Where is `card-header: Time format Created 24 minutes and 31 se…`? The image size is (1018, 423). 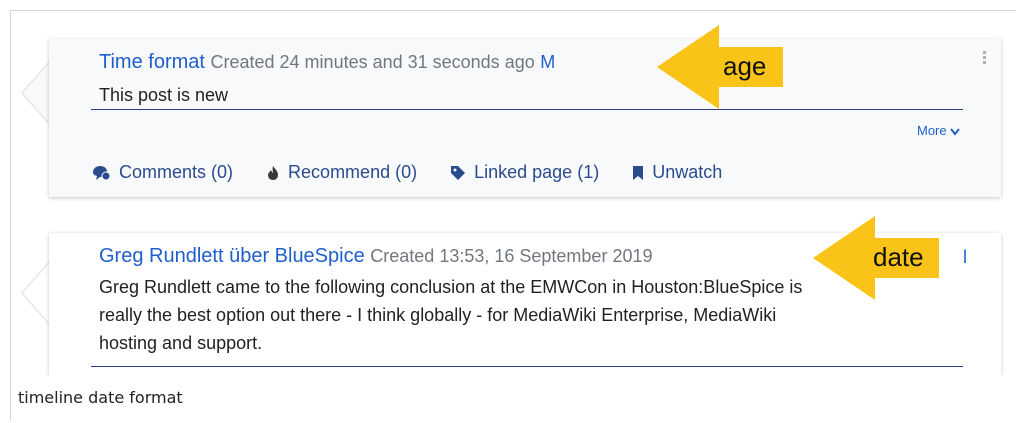 card-header: Time format Created 24 minutes and 31 se… is located at coordinates (327, 62).